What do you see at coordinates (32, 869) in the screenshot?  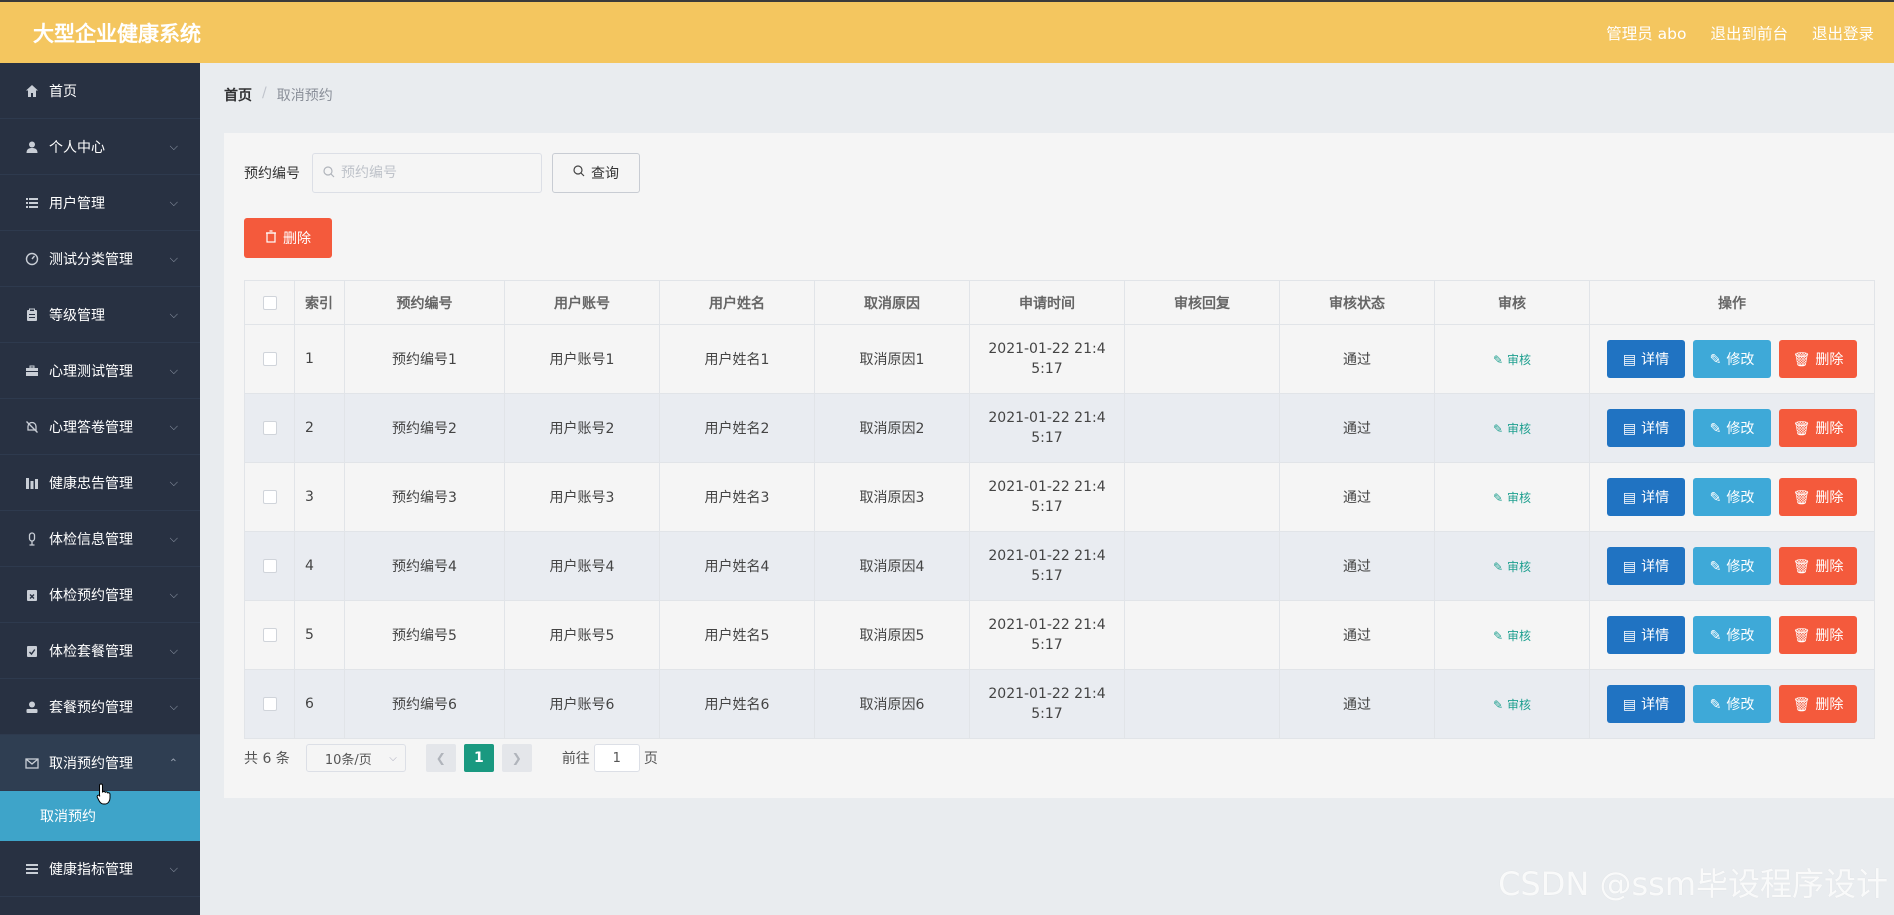 I see `menu-icon` at bounding box center [32, 869].